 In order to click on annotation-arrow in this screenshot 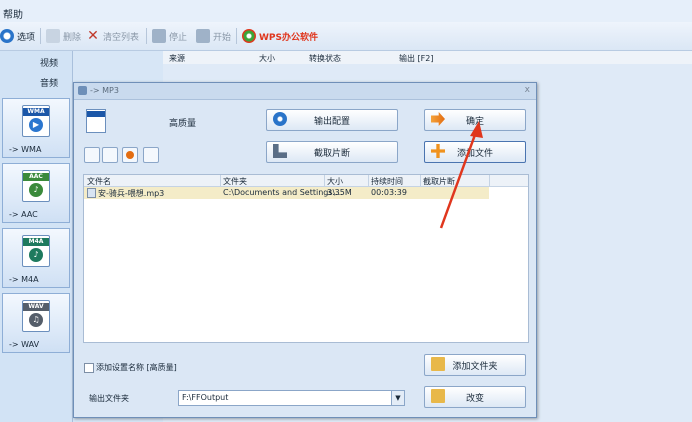, I will do `click(461, 175)`.